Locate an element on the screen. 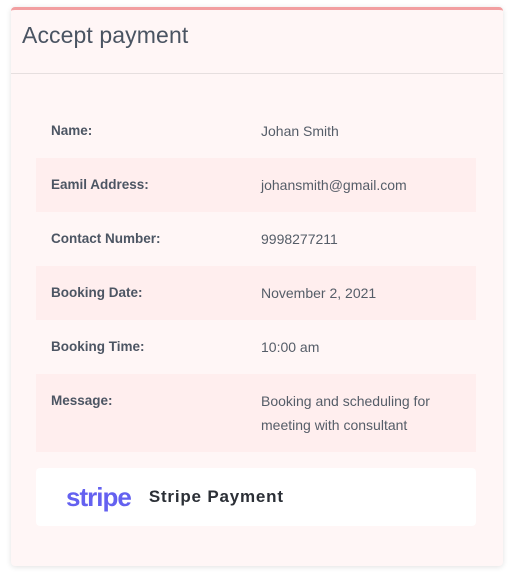  detail-label: Message: is located at coordinates (82, 400).